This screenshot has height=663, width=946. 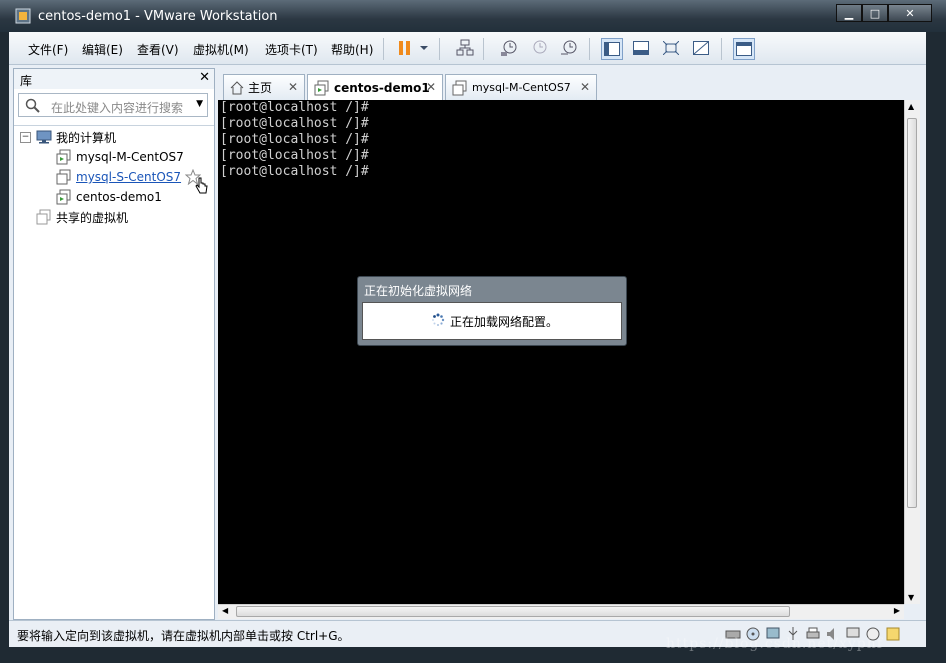 I want to click on full-screen-icon, so click(x=671, y=48).